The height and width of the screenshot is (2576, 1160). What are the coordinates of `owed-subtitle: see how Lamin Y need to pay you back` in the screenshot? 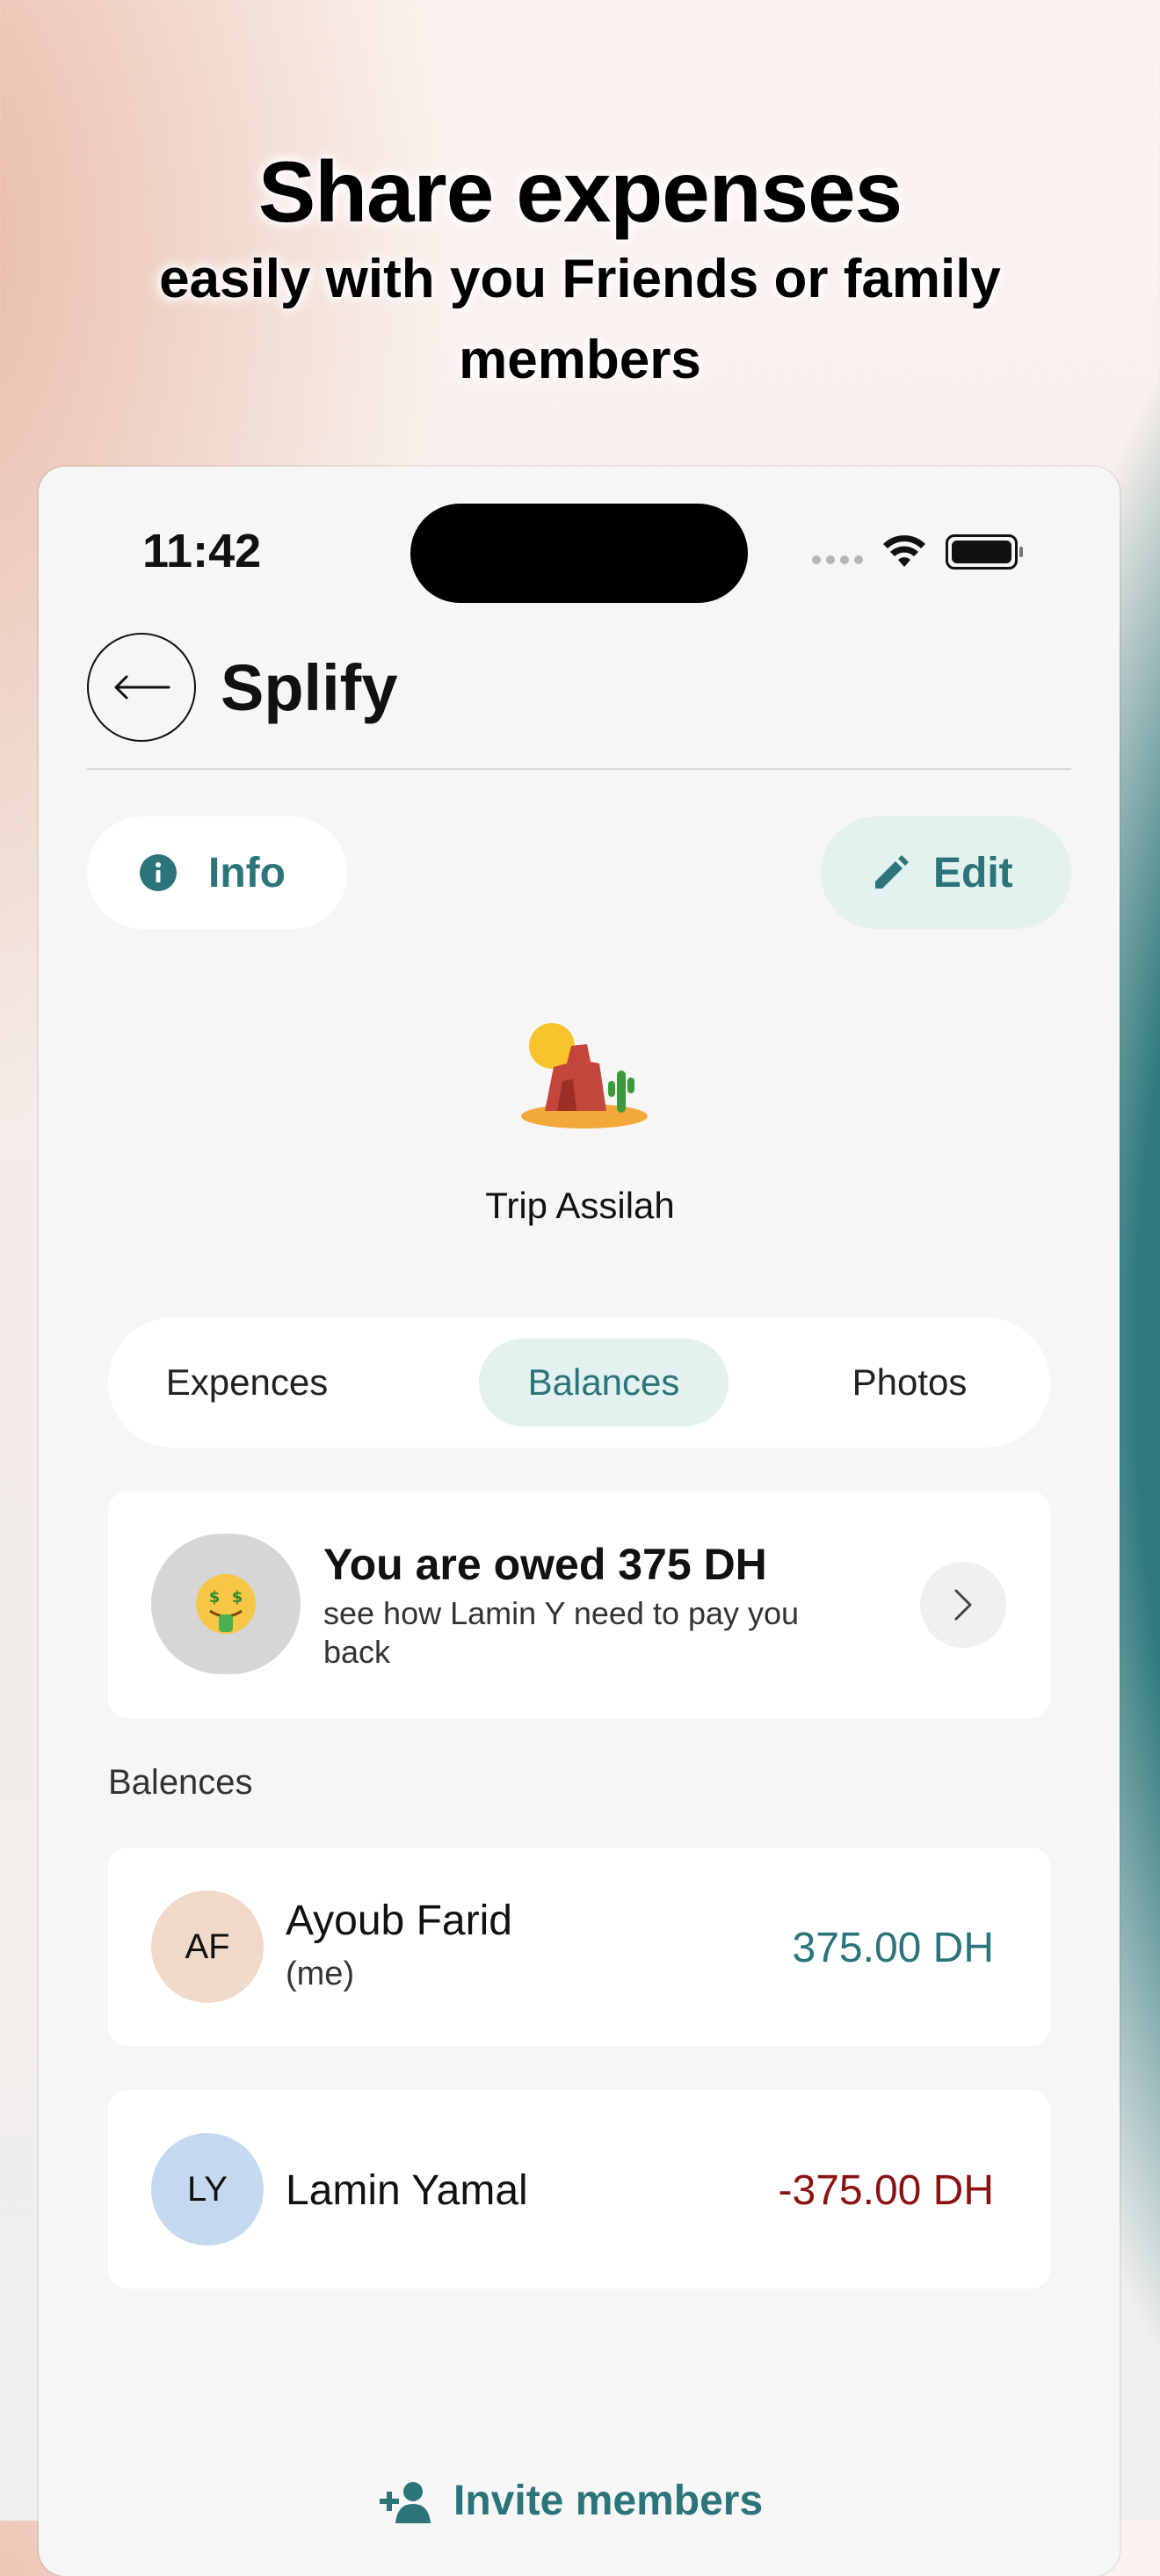 It's located at (561, 1632).